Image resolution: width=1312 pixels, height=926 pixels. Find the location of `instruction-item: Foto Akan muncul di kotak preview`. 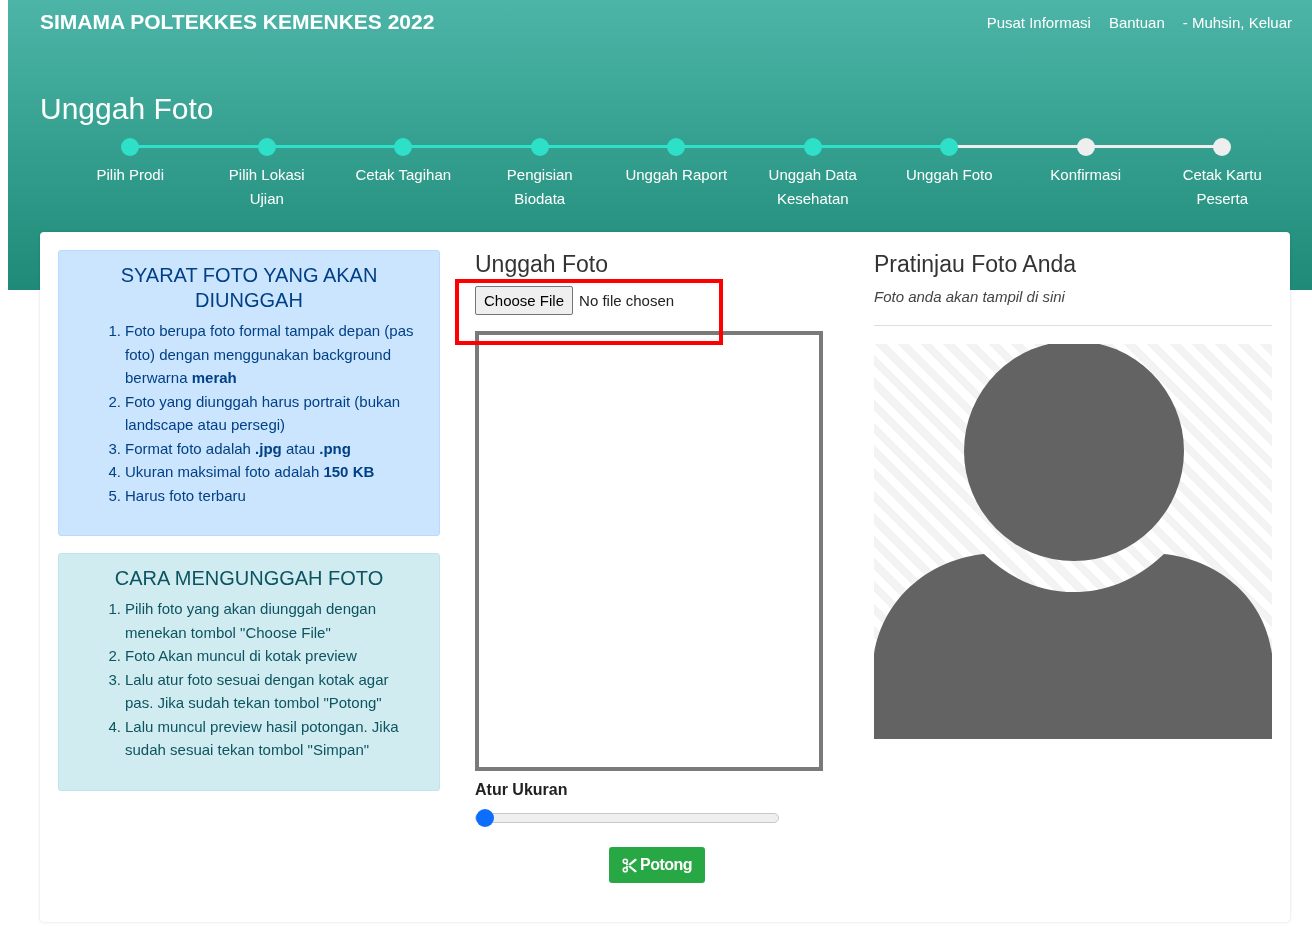

instruction-item: Foto Akan muncul di kotak preview is located at coordinates (241, 656).